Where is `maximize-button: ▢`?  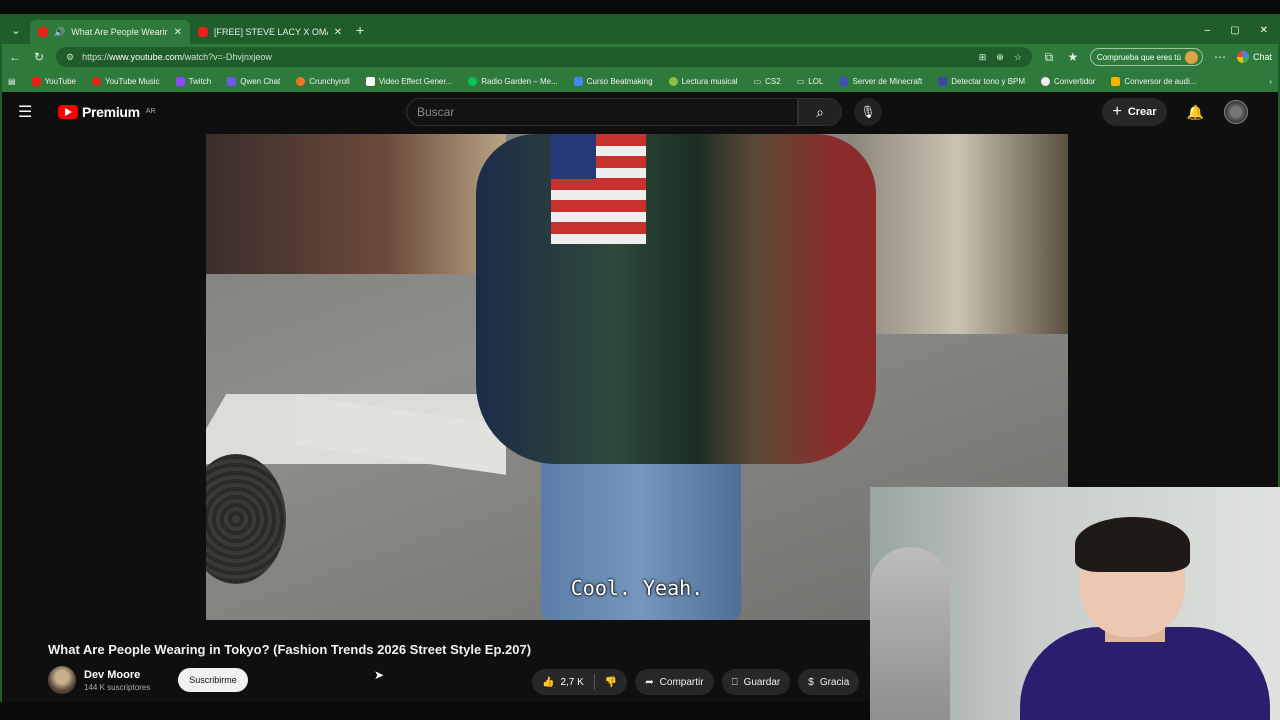
maximize-button: ▢ is located at coordinates (1234, 30).